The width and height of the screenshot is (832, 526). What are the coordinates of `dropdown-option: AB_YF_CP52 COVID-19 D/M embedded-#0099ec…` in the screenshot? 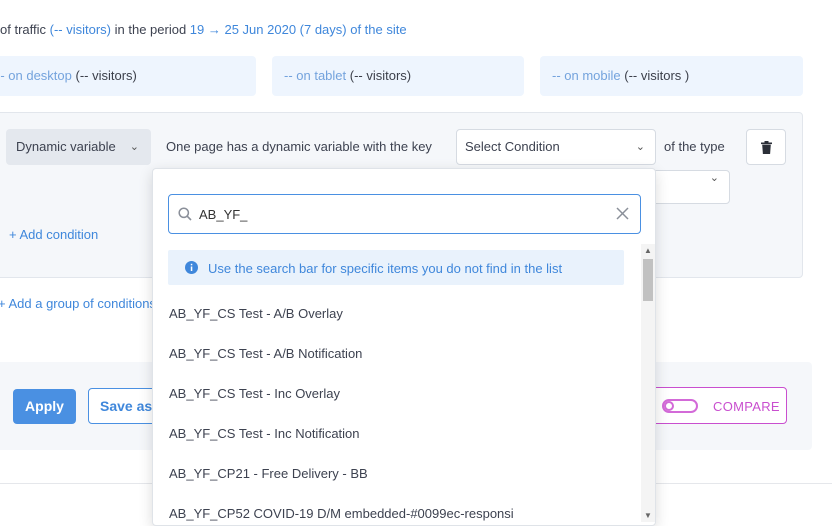 It's located at (399, 509).